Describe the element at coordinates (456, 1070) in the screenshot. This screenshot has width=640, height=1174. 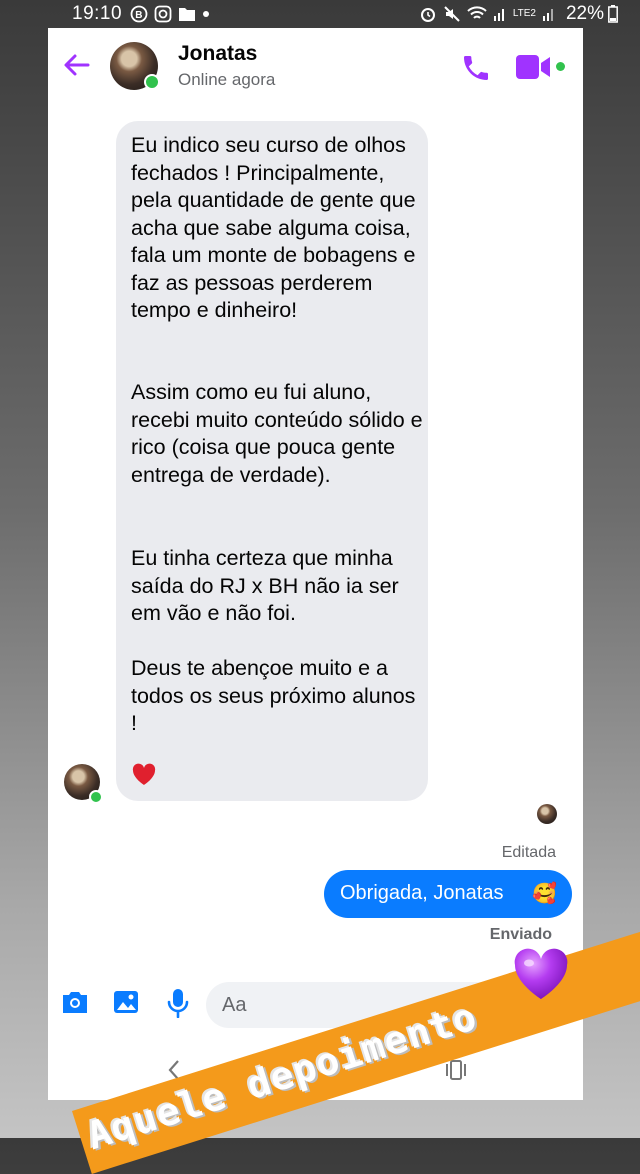
I see `nav-recents-icon` at that location.